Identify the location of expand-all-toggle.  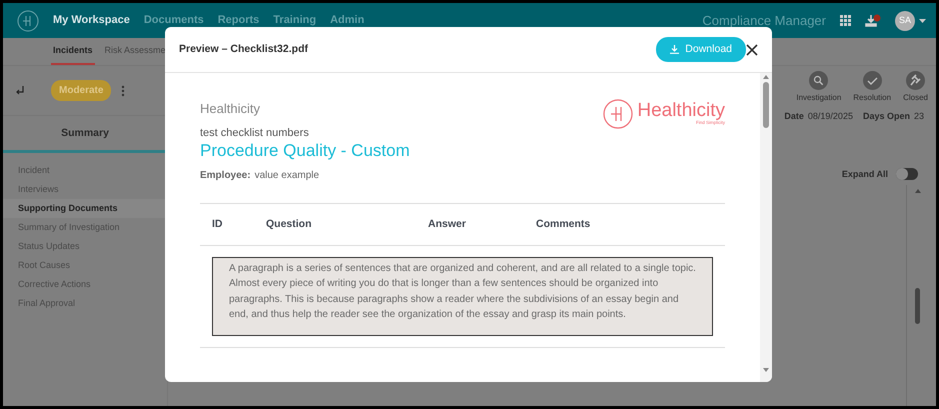
(907, 174).